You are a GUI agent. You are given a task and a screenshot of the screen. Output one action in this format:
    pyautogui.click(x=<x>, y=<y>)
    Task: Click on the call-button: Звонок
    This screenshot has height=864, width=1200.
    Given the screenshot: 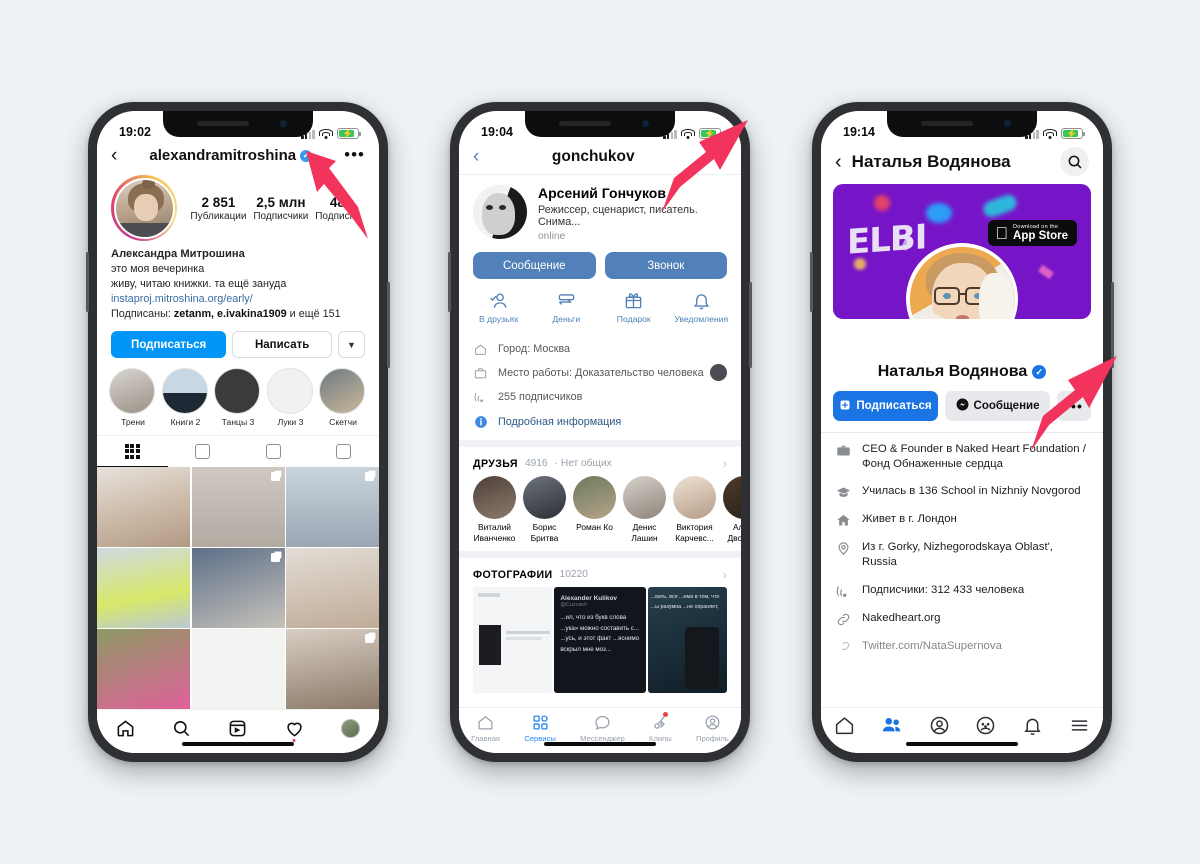 What is the action you would take?
    pyautogui.click(x=665, y=265)
    